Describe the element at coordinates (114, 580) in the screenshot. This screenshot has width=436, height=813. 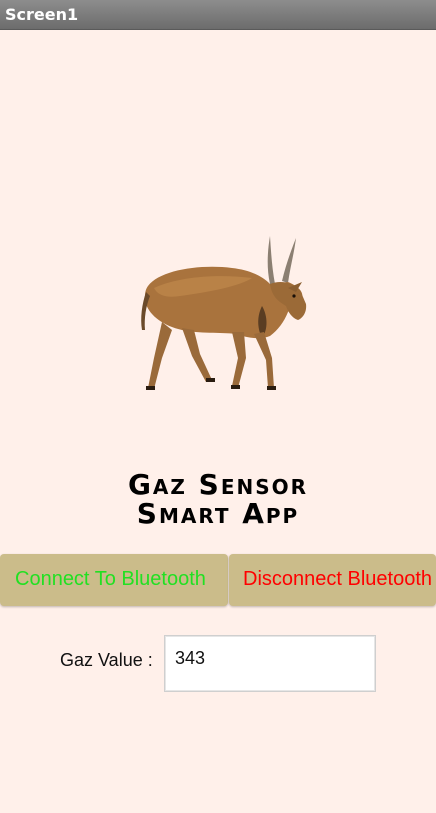
I see `connect-bluetooth-button: Connect To Bluetooth` at that location.